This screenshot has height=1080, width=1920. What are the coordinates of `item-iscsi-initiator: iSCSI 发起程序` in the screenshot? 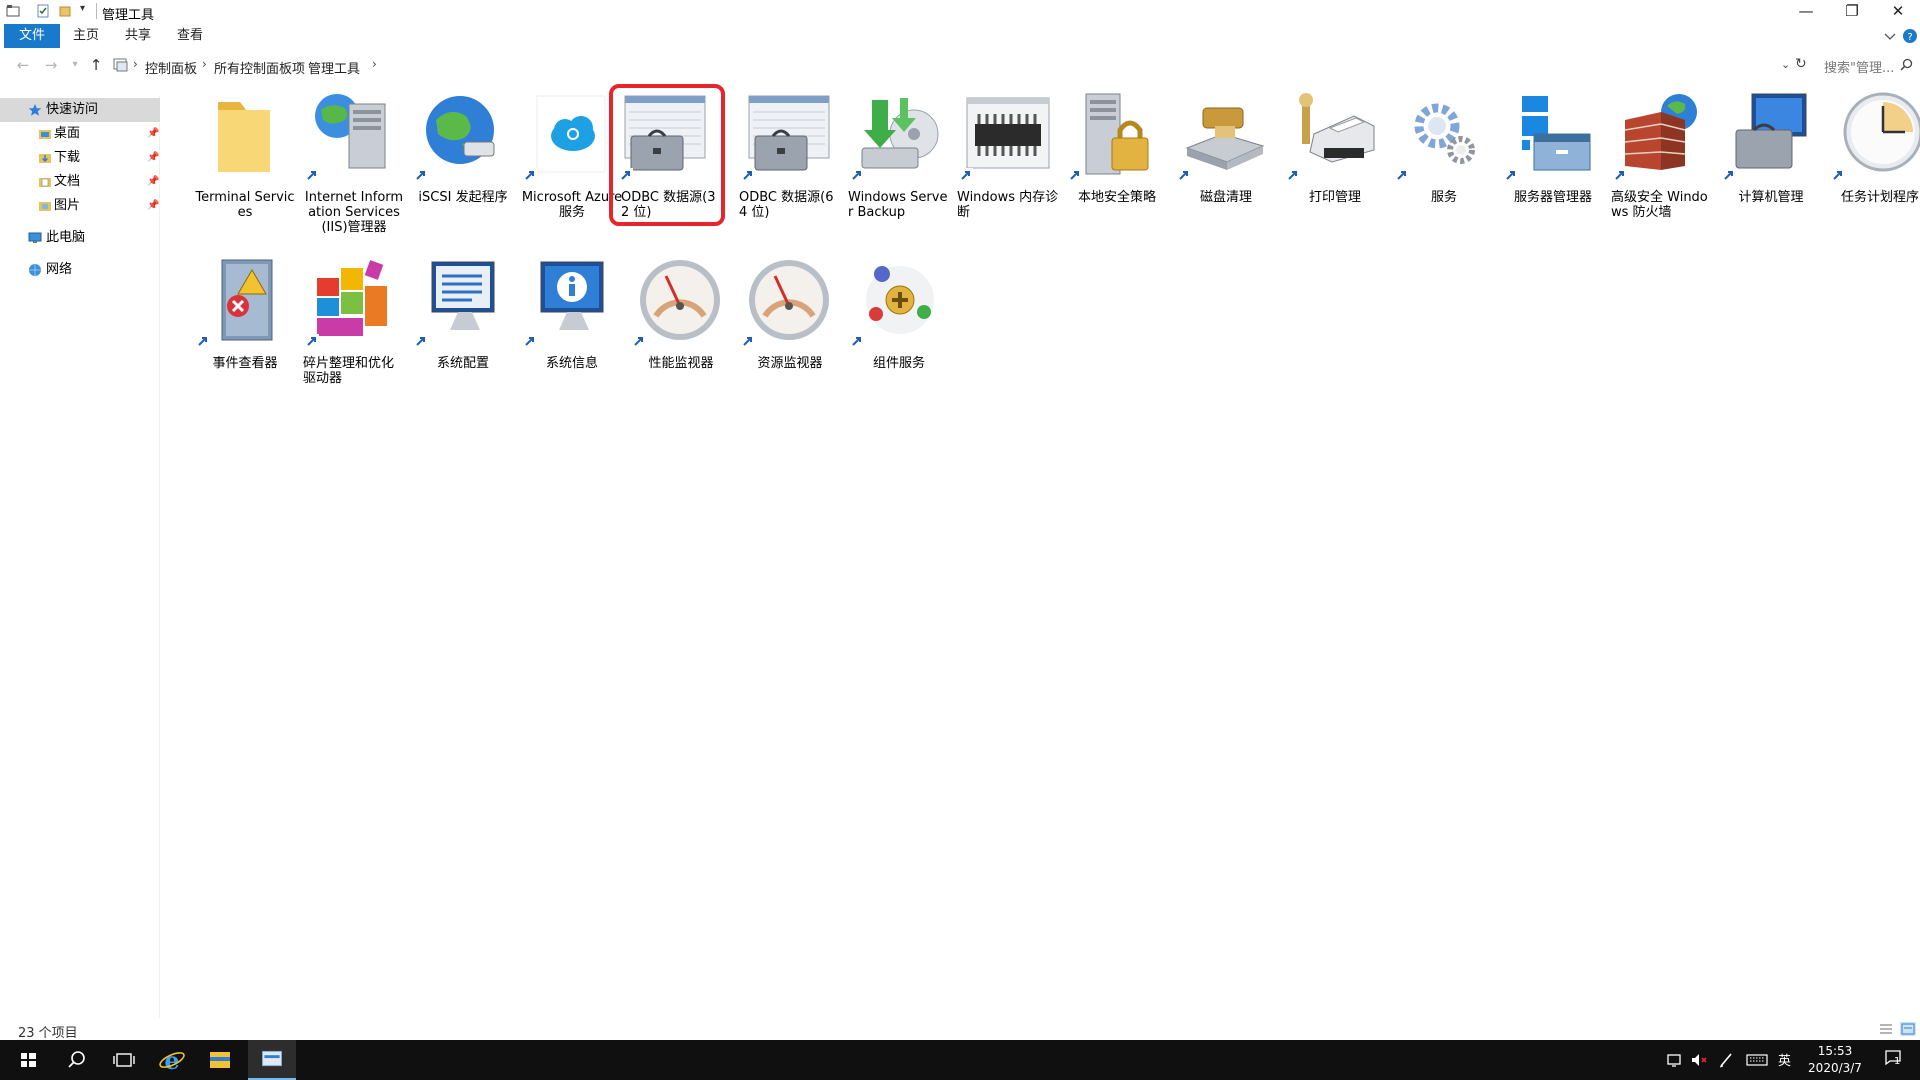 It's located at (462, 170).